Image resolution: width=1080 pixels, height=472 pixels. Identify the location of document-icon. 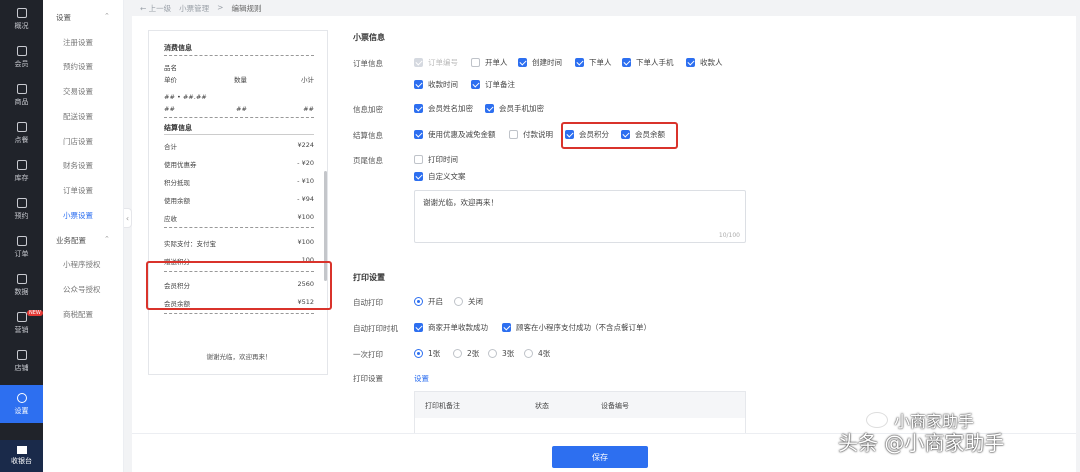
(21, 240).